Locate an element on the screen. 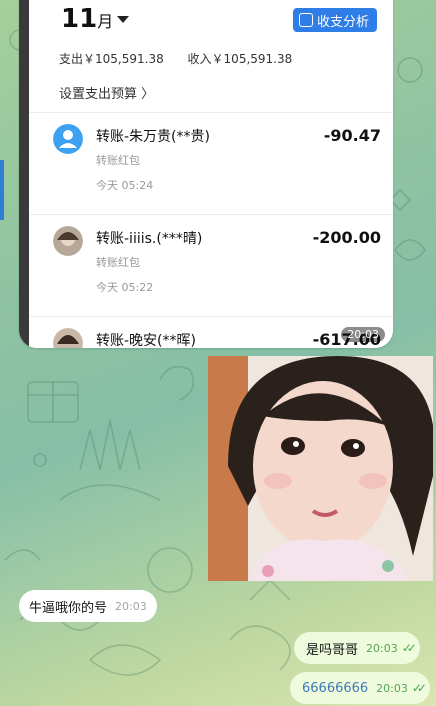 This screenshot has height=706, width=436. transaction-title: 转账-iiiis.(***晴) is located at coordinates (149, 239).